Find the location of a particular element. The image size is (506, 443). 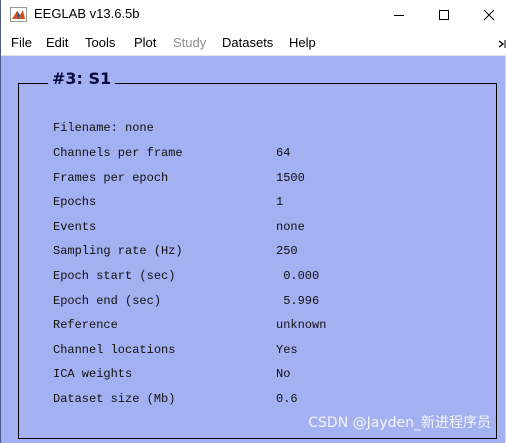

title-bar: EEGLAB v13.6.5b is located at coordinates (253, 15).